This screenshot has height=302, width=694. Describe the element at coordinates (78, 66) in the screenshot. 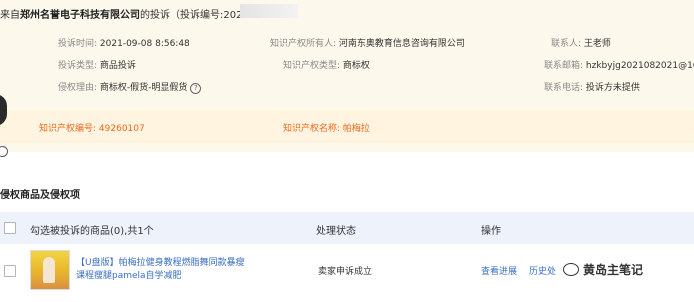

I see `complaint-type-label: 投诉类型:` at that location.